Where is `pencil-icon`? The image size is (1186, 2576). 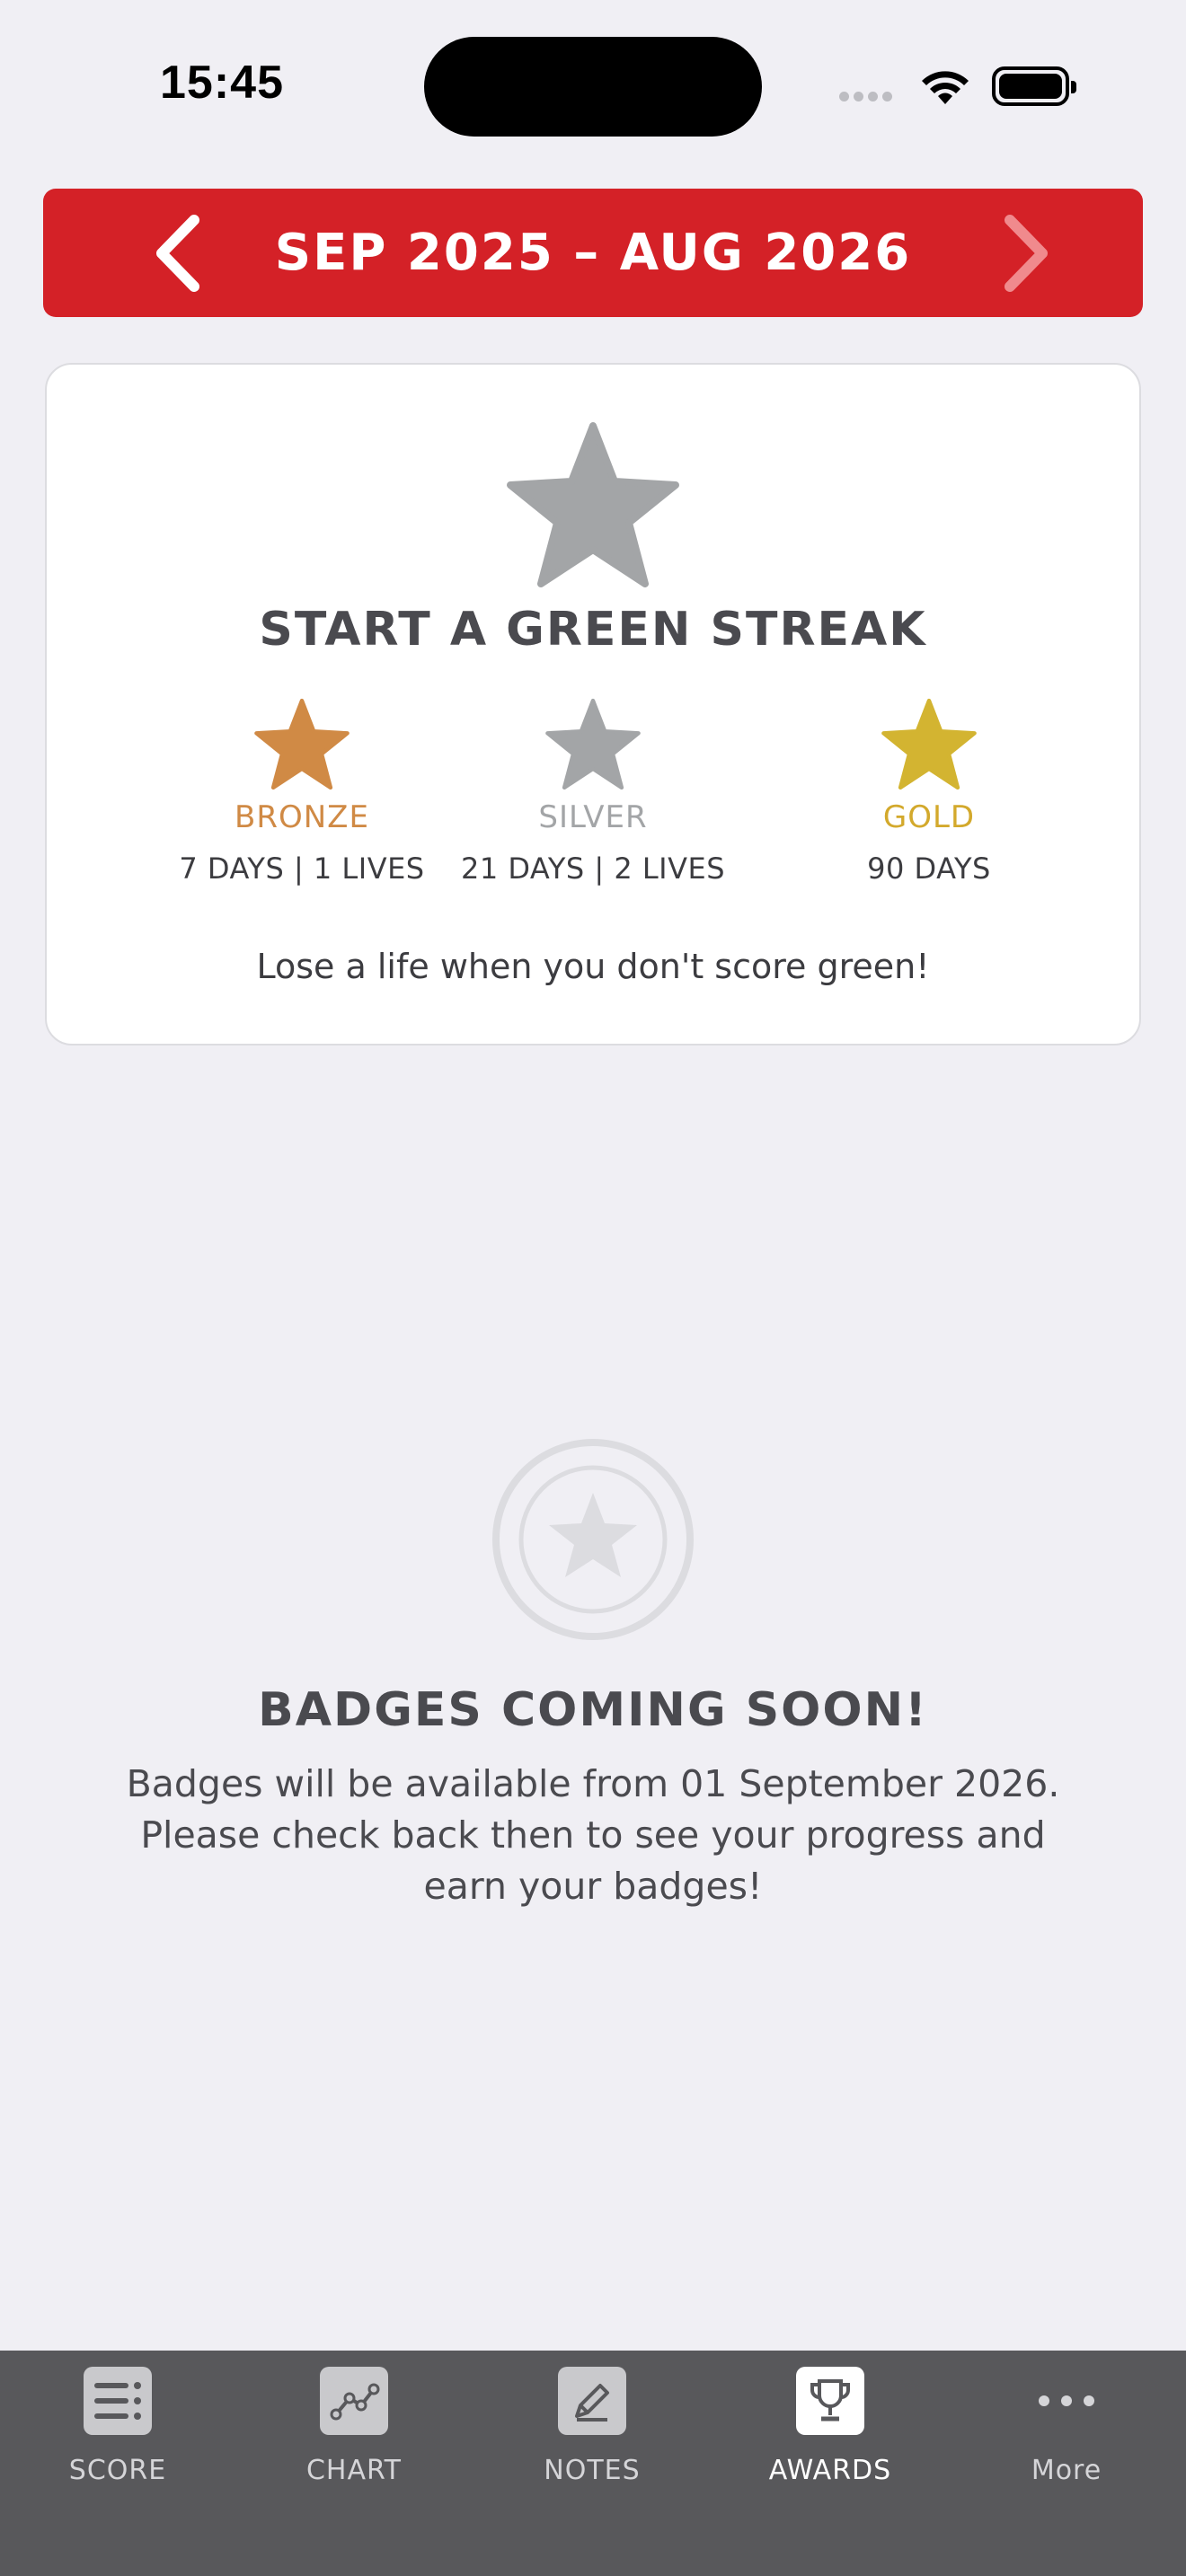
pencil-icon is located at coordinates (592, 2401).